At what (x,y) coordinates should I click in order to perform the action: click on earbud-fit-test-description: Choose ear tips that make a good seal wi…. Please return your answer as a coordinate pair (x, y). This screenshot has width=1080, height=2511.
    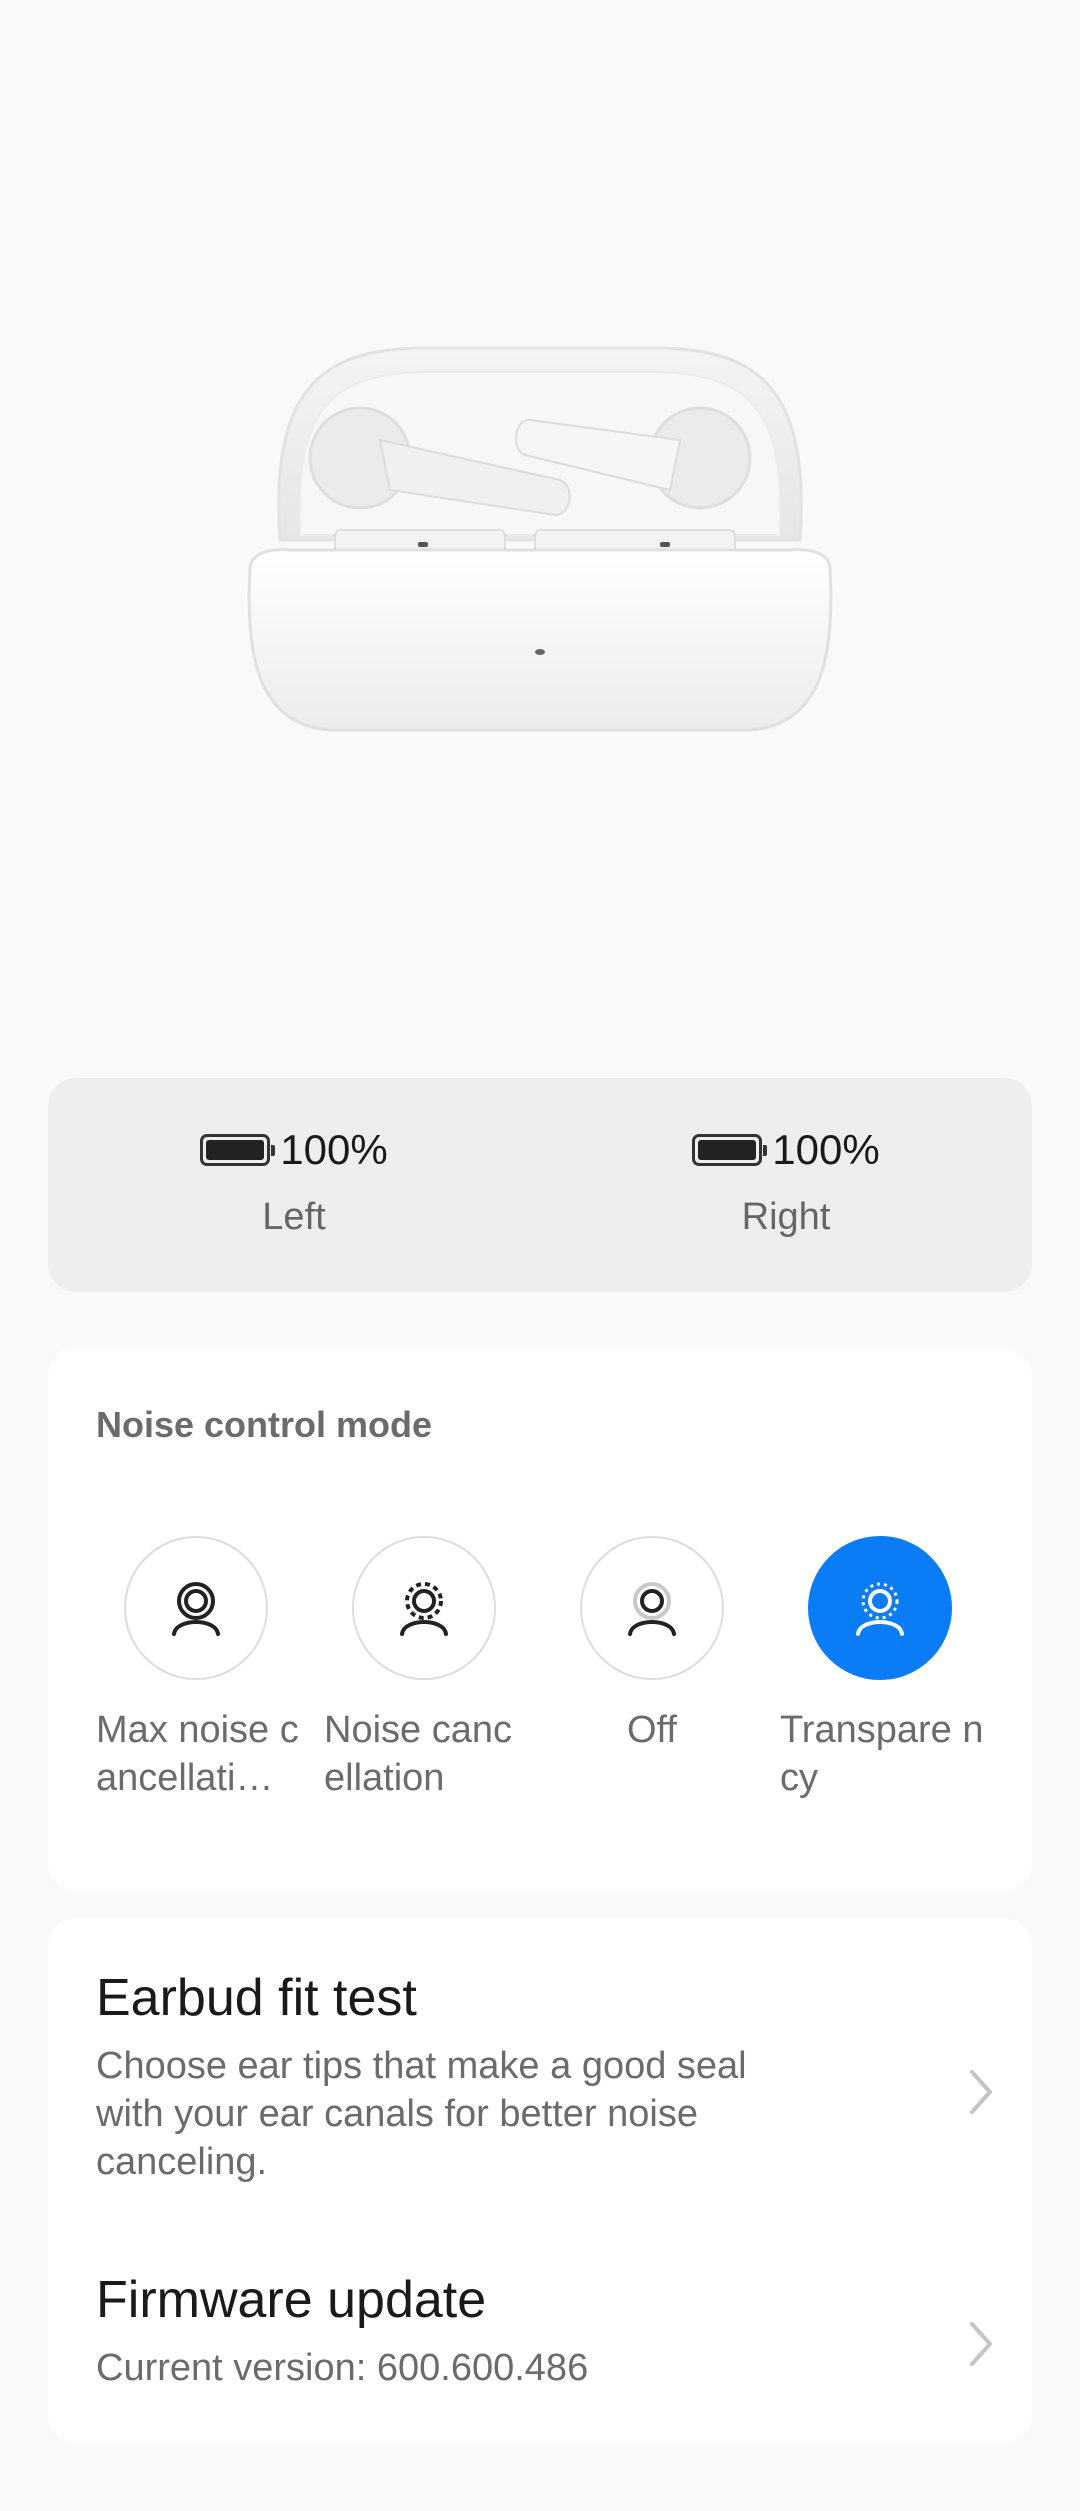
    Looking at the image, I should click on (421, 2114).